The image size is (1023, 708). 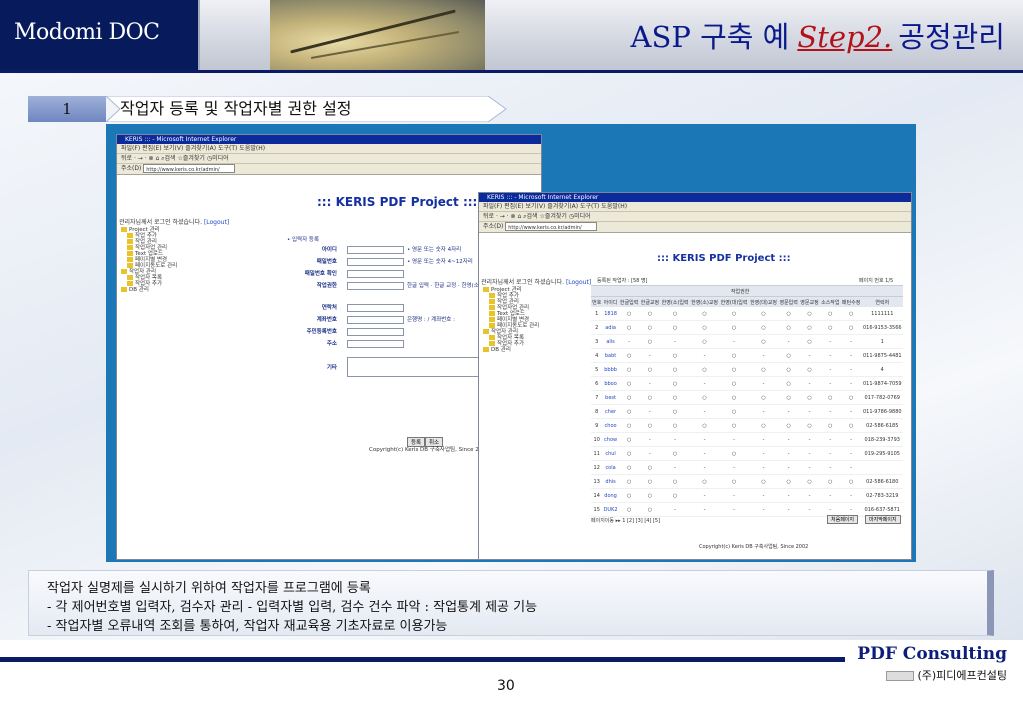 What do you see at coordinates (710, 37) in the screenshot?
I see `title-prefix: ASP 구축 예` at bounding box center [710, 37].